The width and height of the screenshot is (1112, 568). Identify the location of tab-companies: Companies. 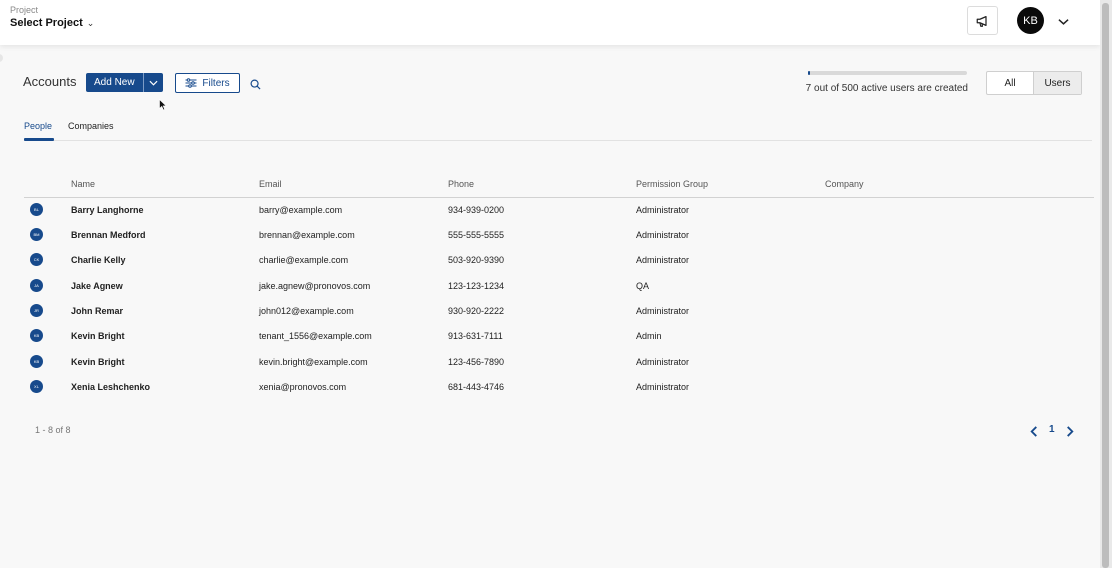
(91, 126).